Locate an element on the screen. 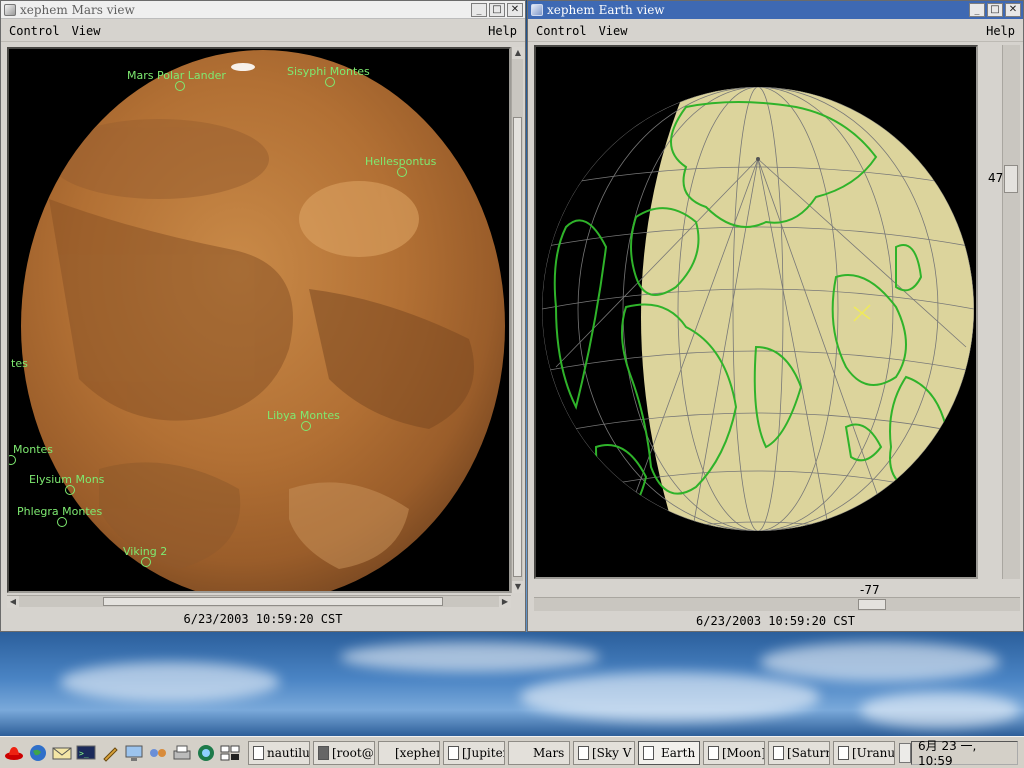 The width and height of the screenshot is (1024, 768). redhat-icon is located at coordinates (14, 753).